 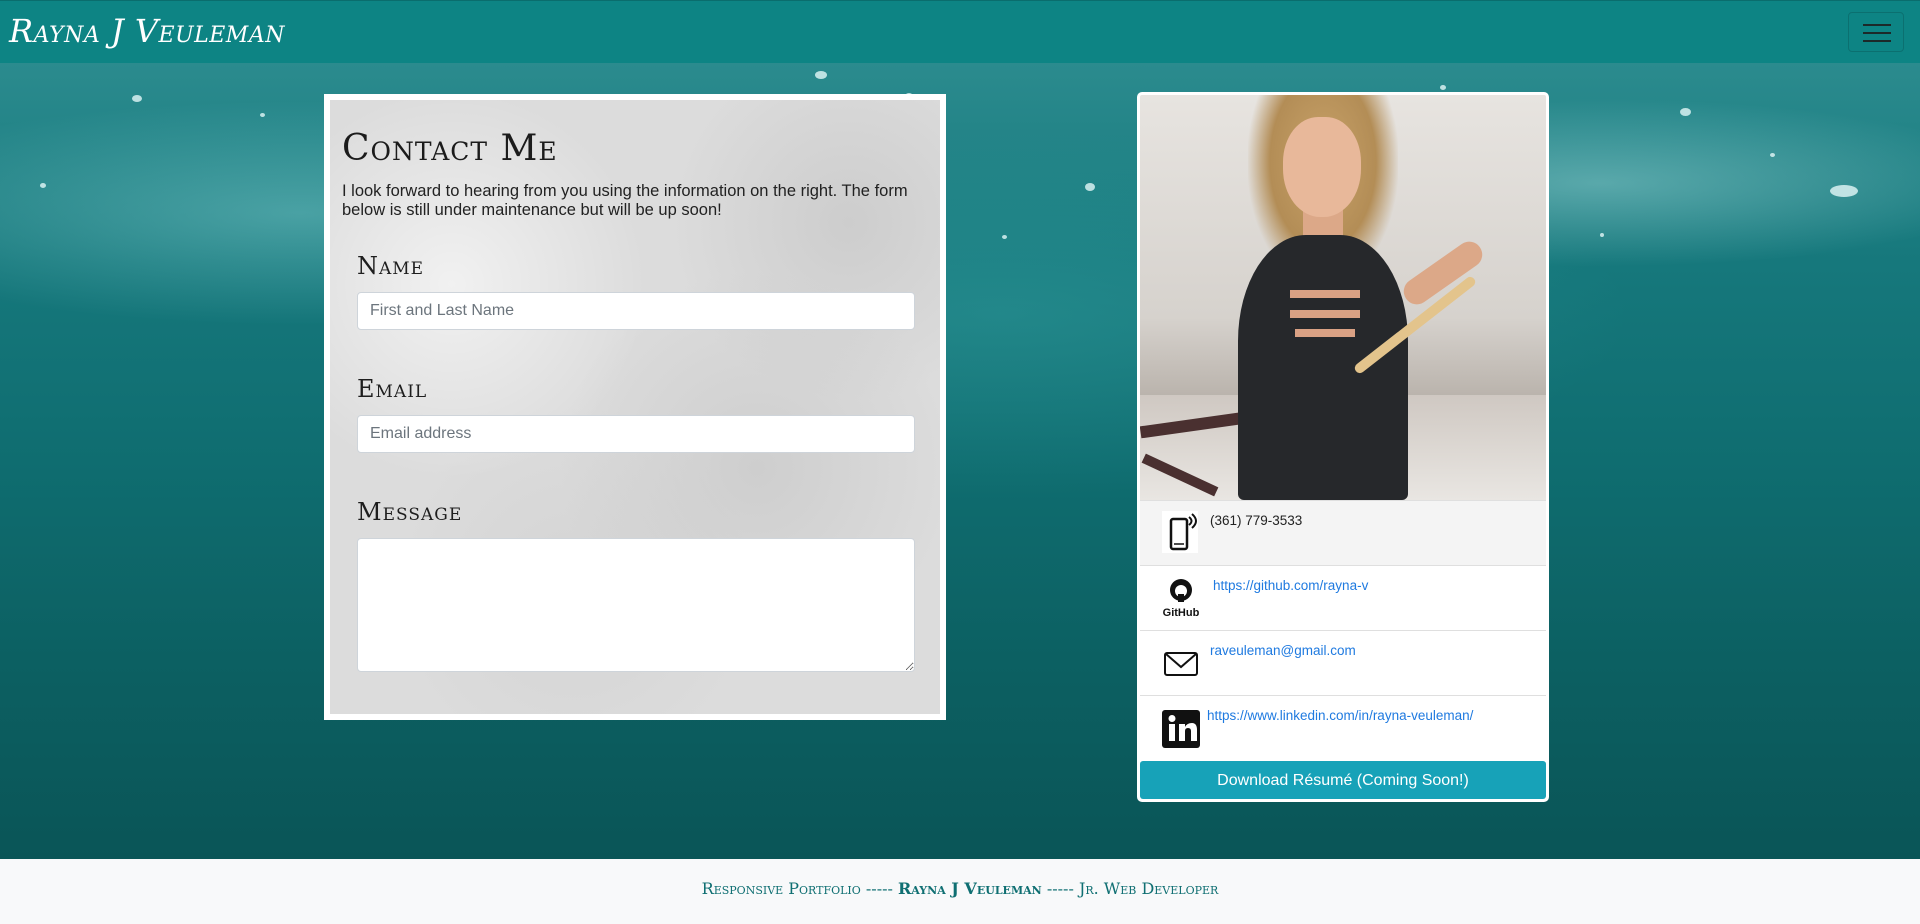 What do you see at coordinates (1181, 729) in the screenshot?
I see `linkedin-icon` at bounding box center [1181, 729].